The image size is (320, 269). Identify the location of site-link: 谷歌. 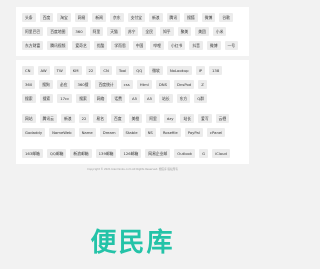
(226, 17).